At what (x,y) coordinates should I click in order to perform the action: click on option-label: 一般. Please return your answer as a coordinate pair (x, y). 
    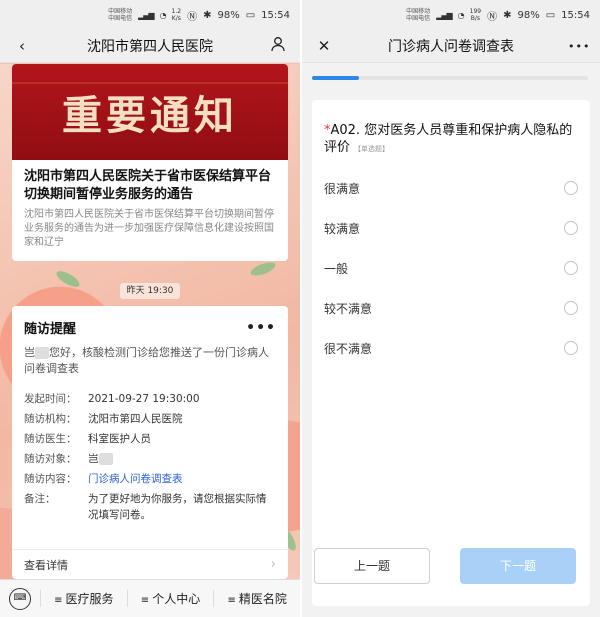
    Looking at the image, I should click on (336, 268).